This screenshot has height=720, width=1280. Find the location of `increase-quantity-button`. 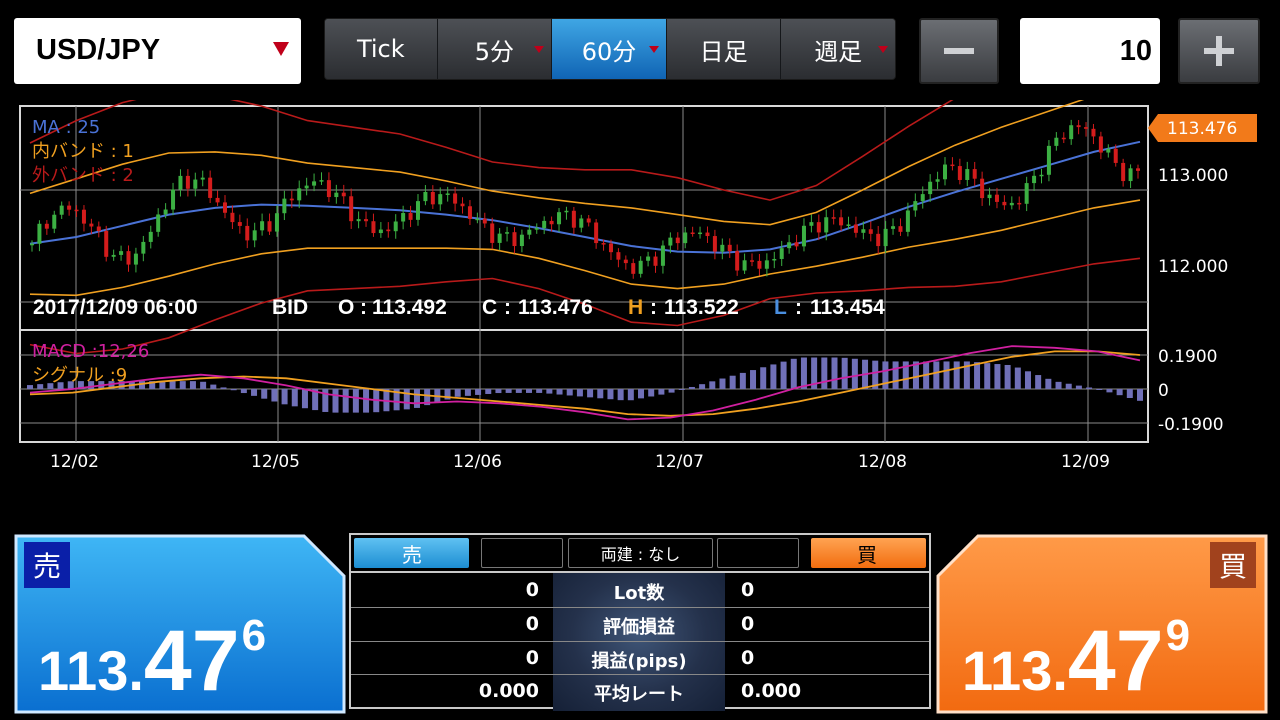

increase-quantity-button is located at coordinates (1219, 51).